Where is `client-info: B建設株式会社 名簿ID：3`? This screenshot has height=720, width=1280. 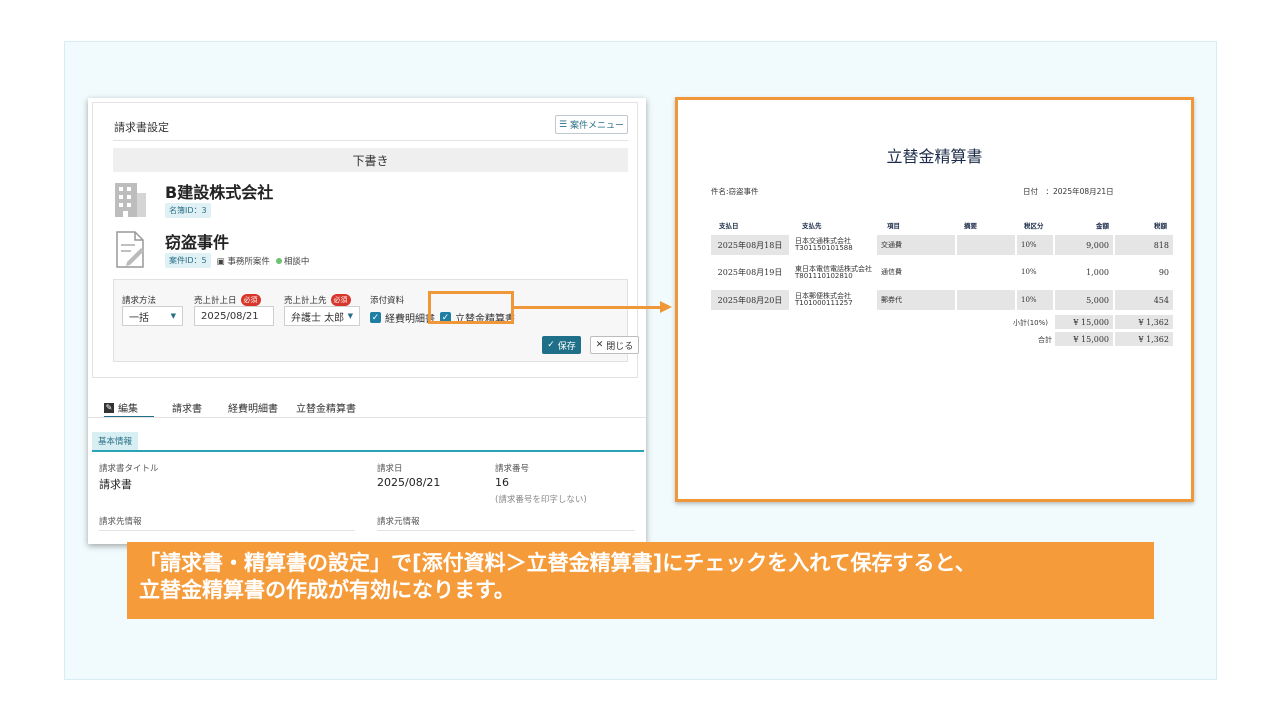
client-info: B建設株式会社 名簿ID：3 is located at coordinates (313, 201).